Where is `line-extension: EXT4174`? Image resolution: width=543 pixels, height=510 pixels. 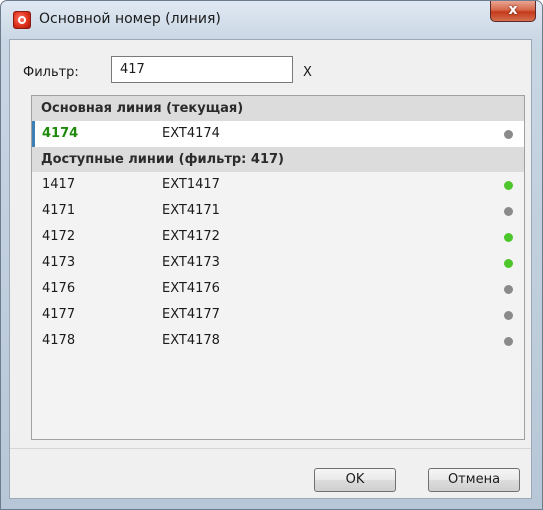 line-extension: EXT4174 is located at coordinates (191, 133).